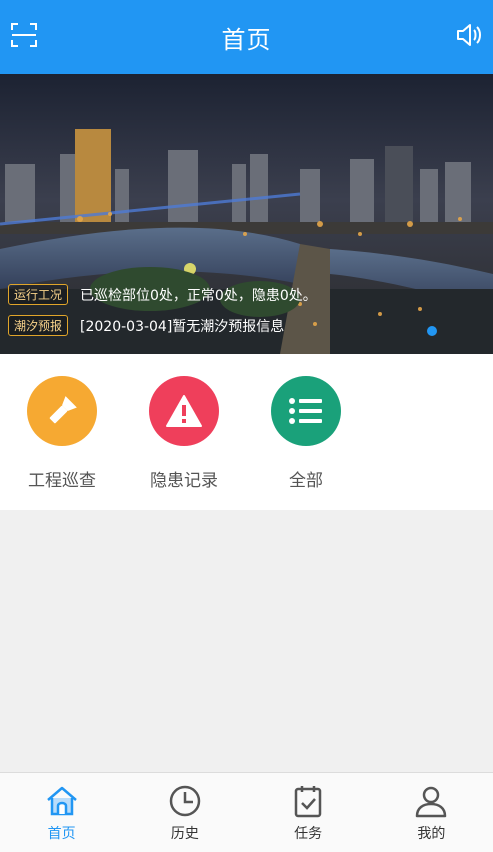  I want to click on task-icon, so click(308, 802).